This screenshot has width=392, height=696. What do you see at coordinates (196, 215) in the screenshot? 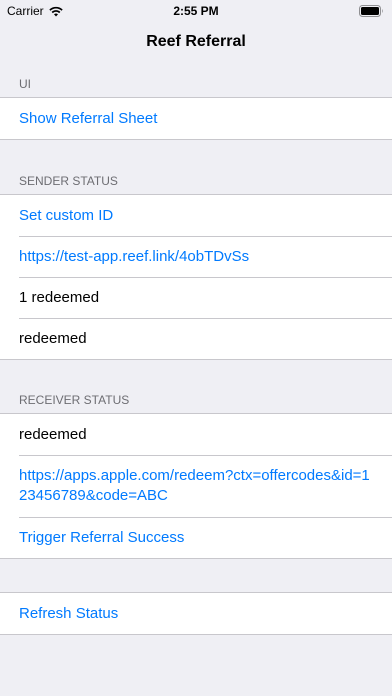
I see `set-custom-id-button: Set custom ID` at bounding box center [196, 215].